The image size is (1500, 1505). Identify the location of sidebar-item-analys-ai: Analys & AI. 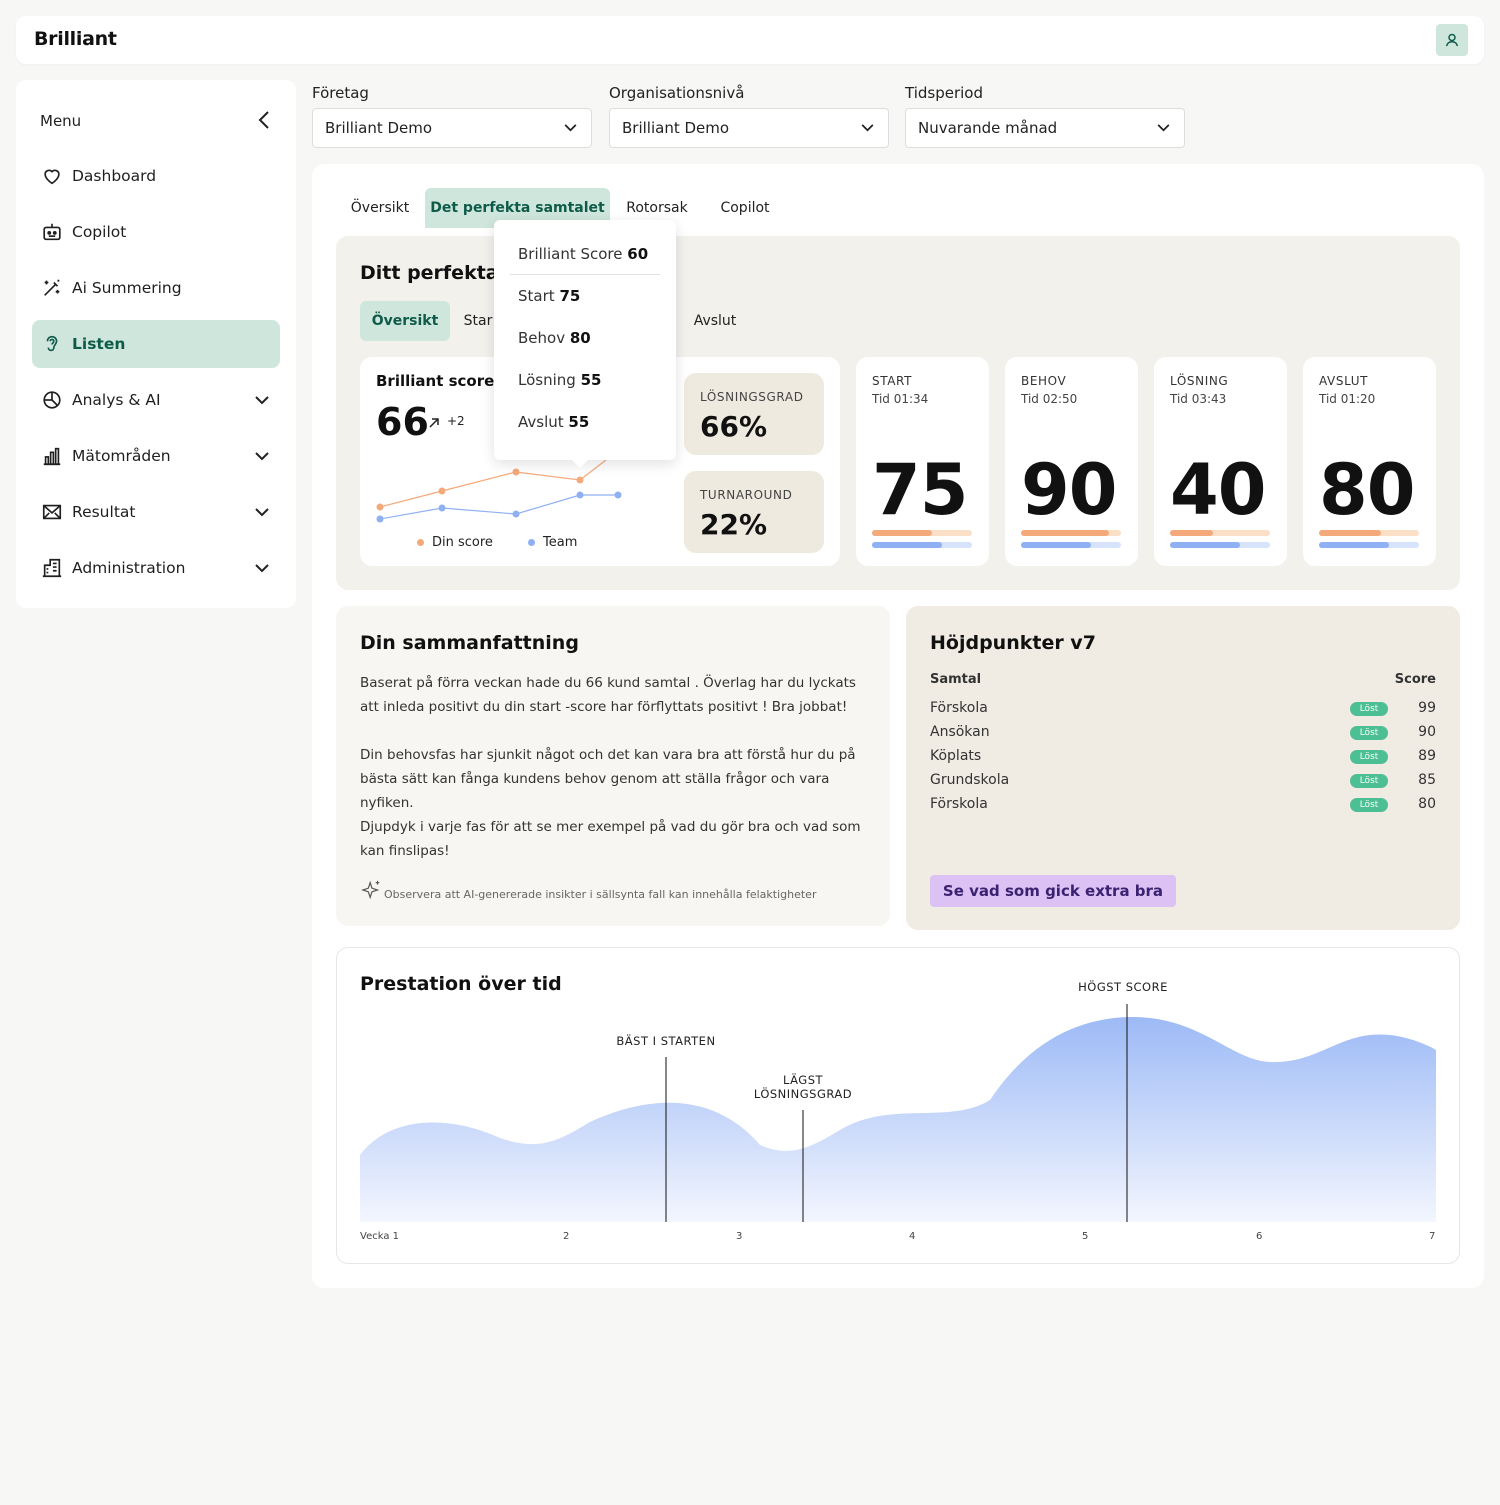
(156, 400).